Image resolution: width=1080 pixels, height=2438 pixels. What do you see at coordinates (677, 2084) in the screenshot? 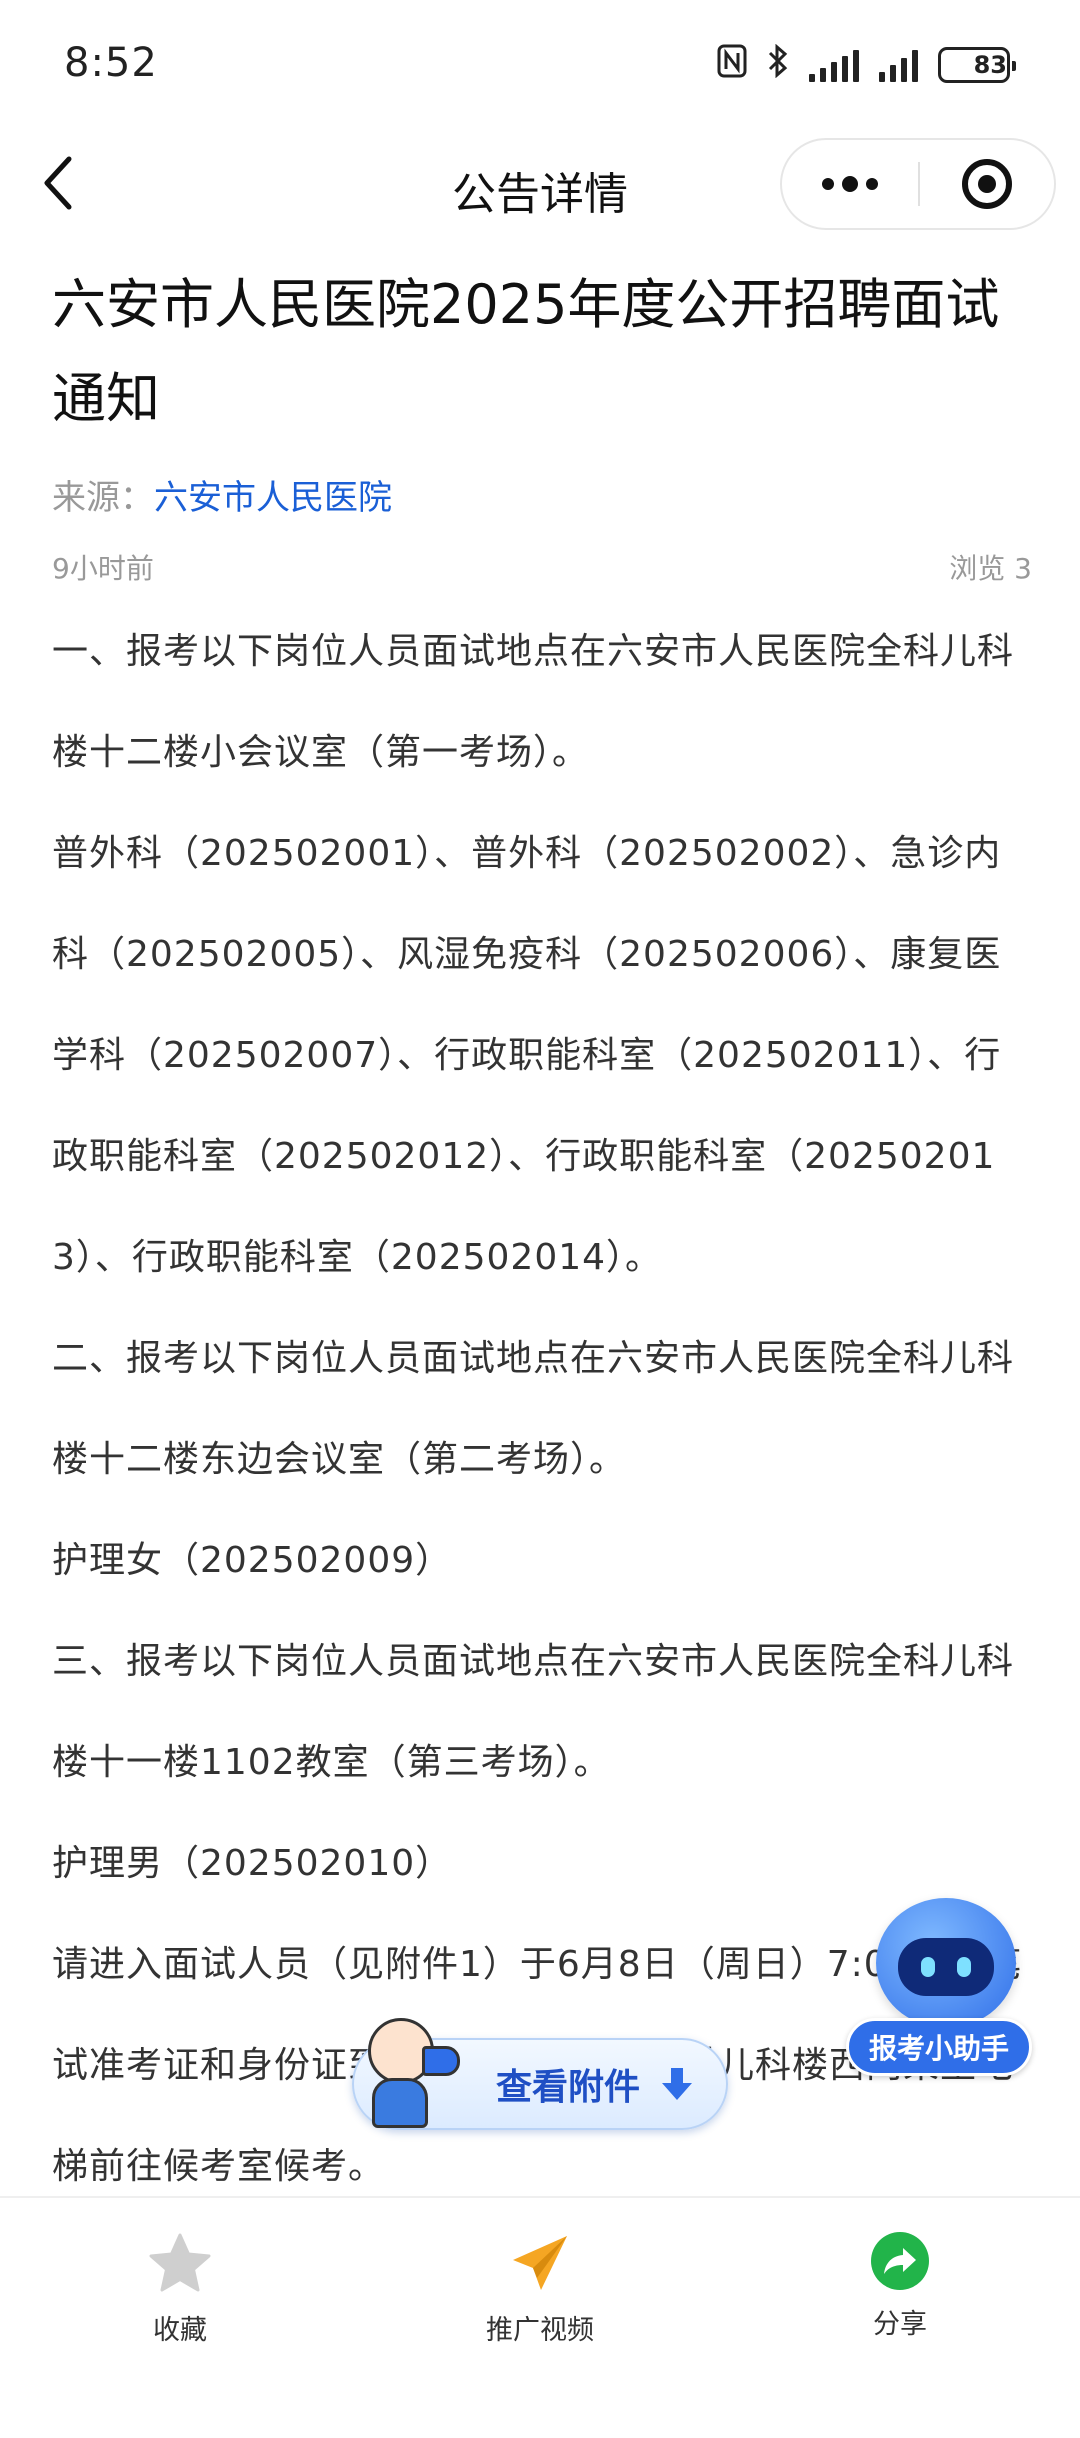
I see `arrow-down-icon` at bounding box center [677, 2084].